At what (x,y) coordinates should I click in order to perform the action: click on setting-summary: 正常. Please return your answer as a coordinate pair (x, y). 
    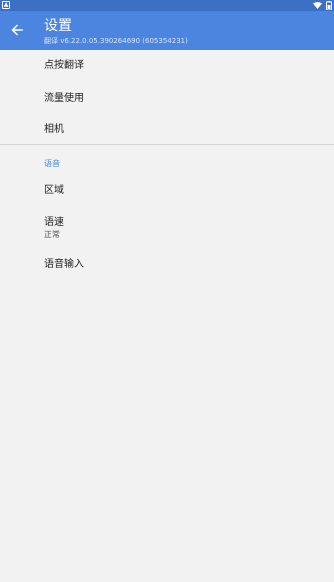
    Looking at the image, I should click on (52, 234).